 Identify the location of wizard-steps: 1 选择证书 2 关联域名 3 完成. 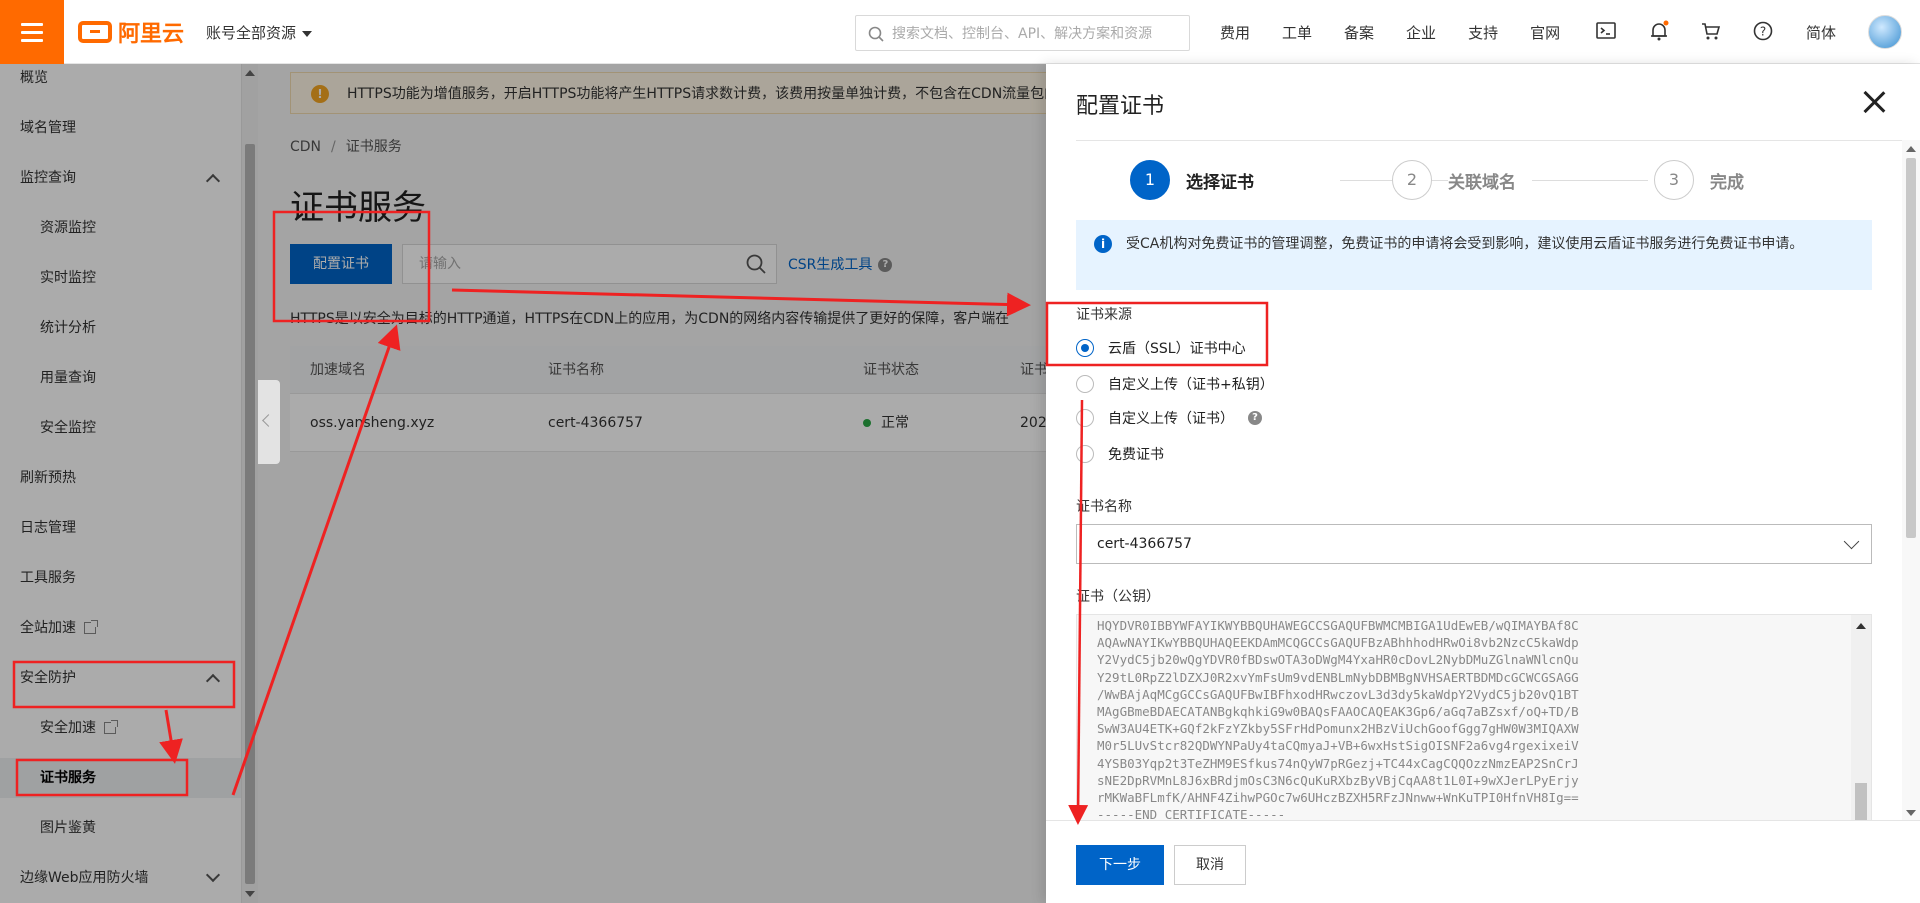
(1483, 185).